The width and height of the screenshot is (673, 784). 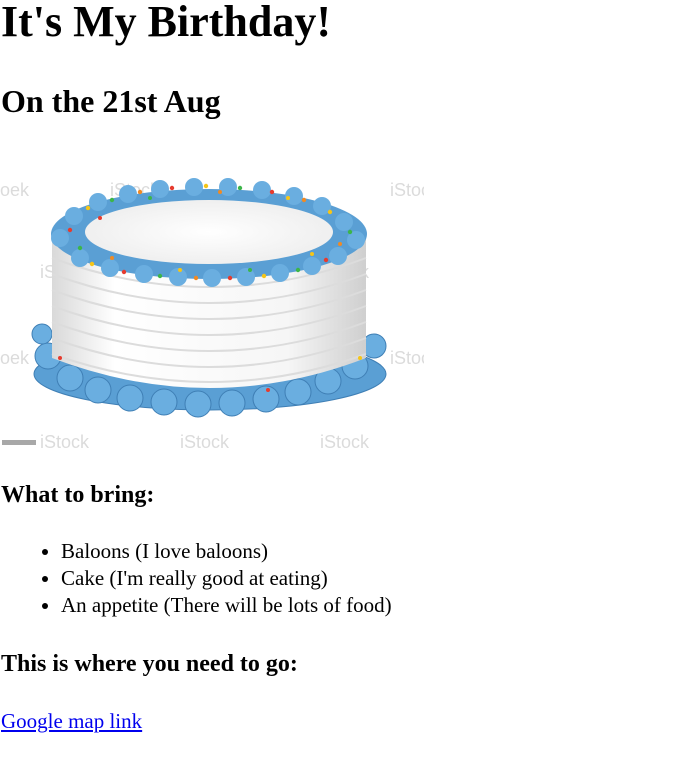 I want to click on party-date: On the 21st Aug, so click(x=111, y=101).